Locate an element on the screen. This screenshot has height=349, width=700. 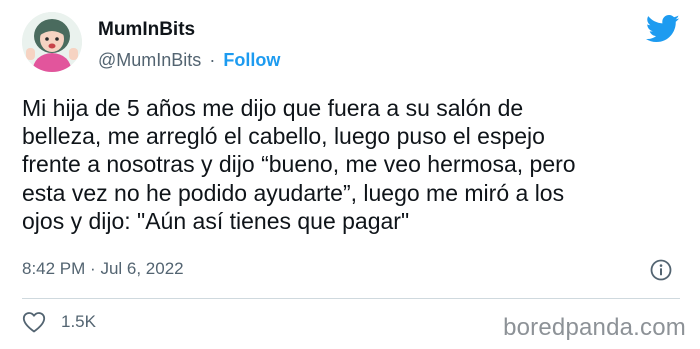
divider is located at coordinates (351, 298).